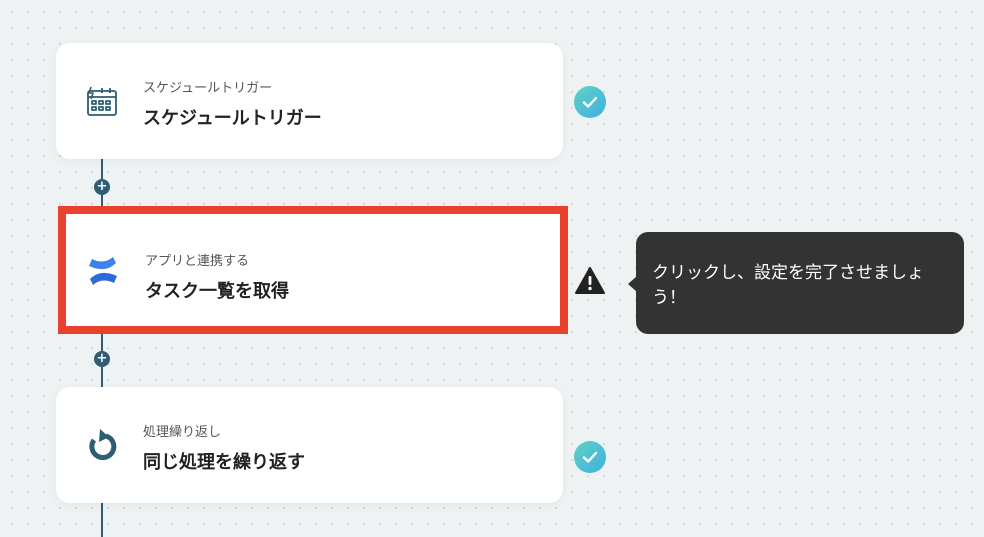 This screenshot has height=537, width=984. I want to click on step-title: タスク一覧を取得, so click(217, 291).